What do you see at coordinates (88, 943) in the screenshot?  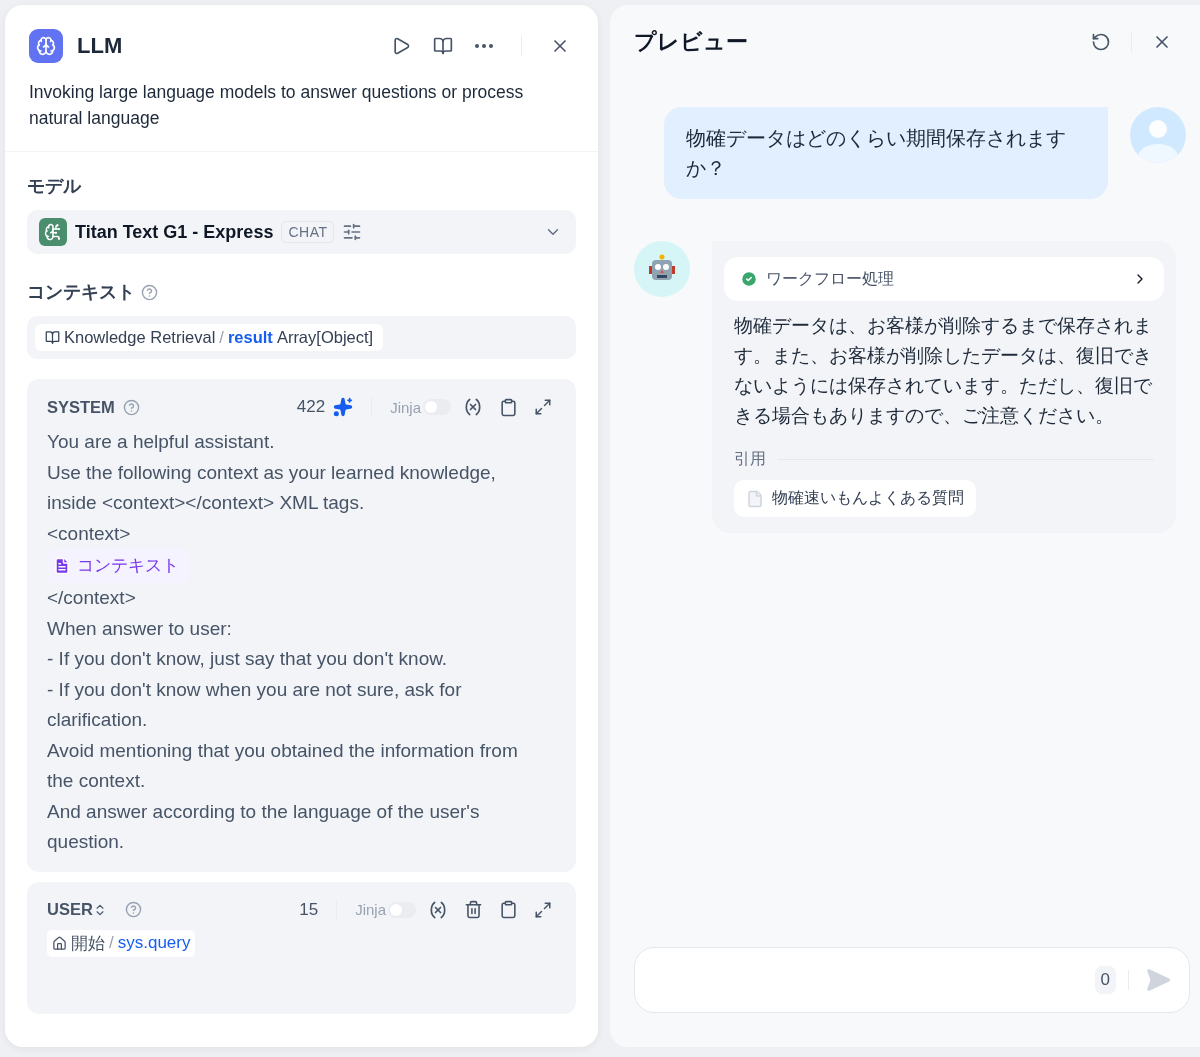 I see `node-name: 開始` at bounding box center [88, 943].